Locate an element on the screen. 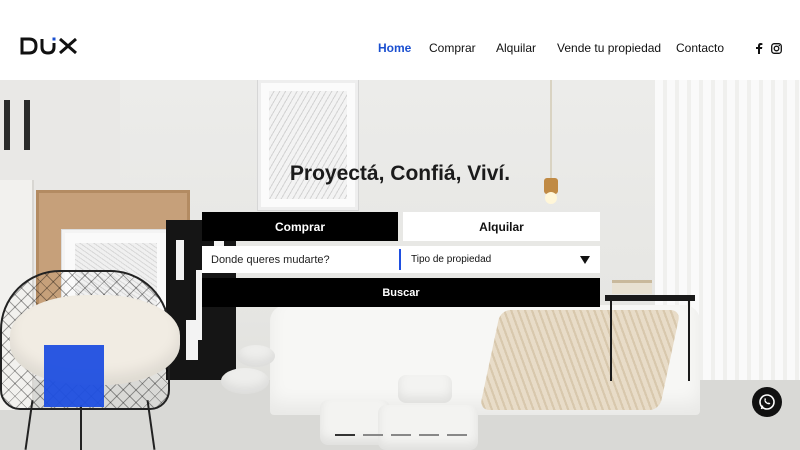  knit-throw is located at coordinates (580, 360).